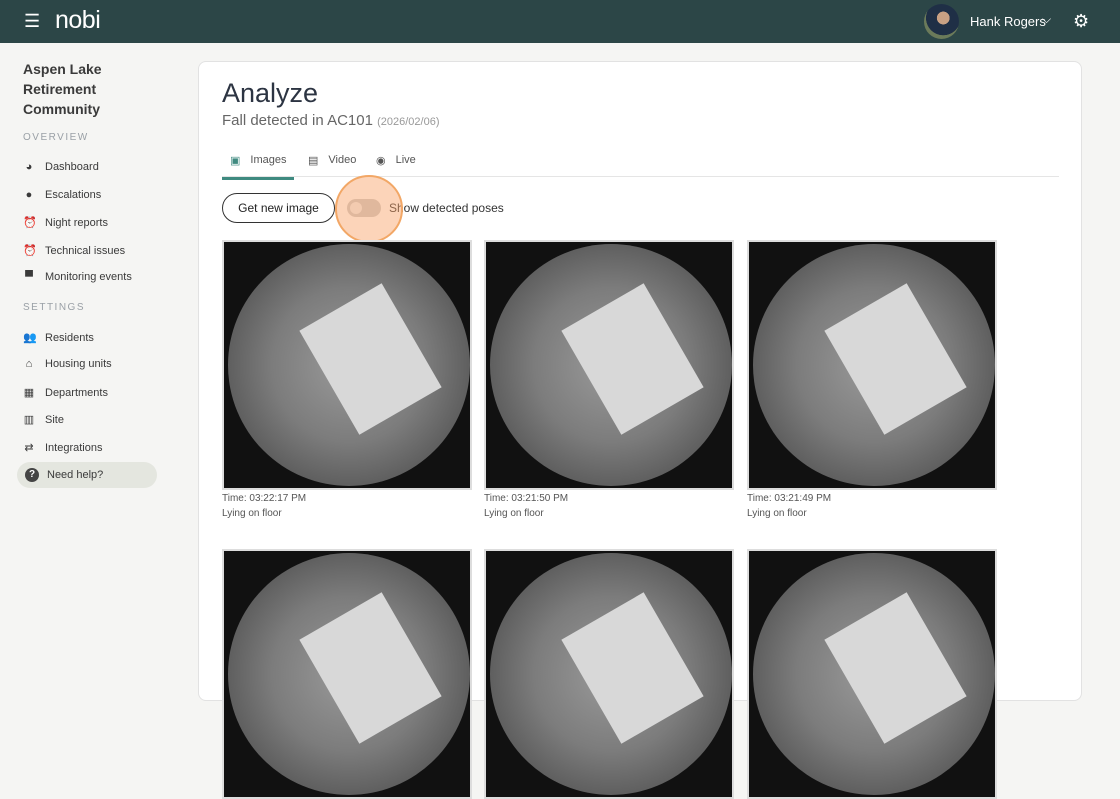 The height and width of the screenshot is (799, 1120). Describe the element at coordinates (32, 475) in the screenshot. I see `help-icon: ?` at that location.